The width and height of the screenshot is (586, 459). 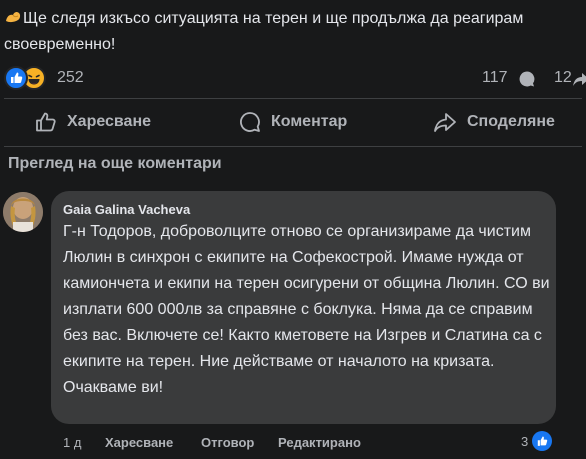 I want to click on reaction-icons, so click(x=25, y=78).